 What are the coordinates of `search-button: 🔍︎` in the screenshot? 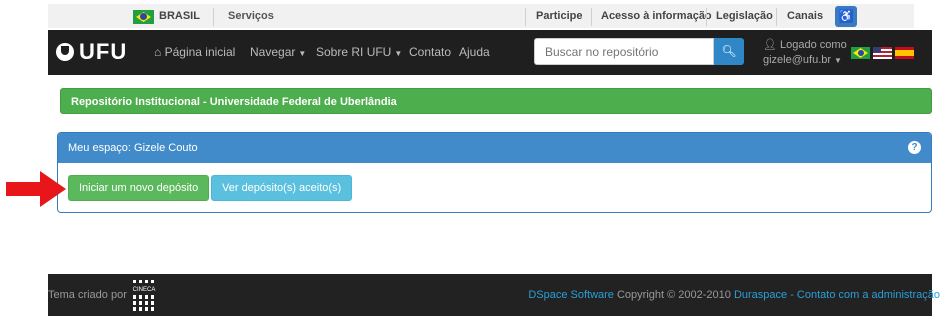 It's located at (729, 51).